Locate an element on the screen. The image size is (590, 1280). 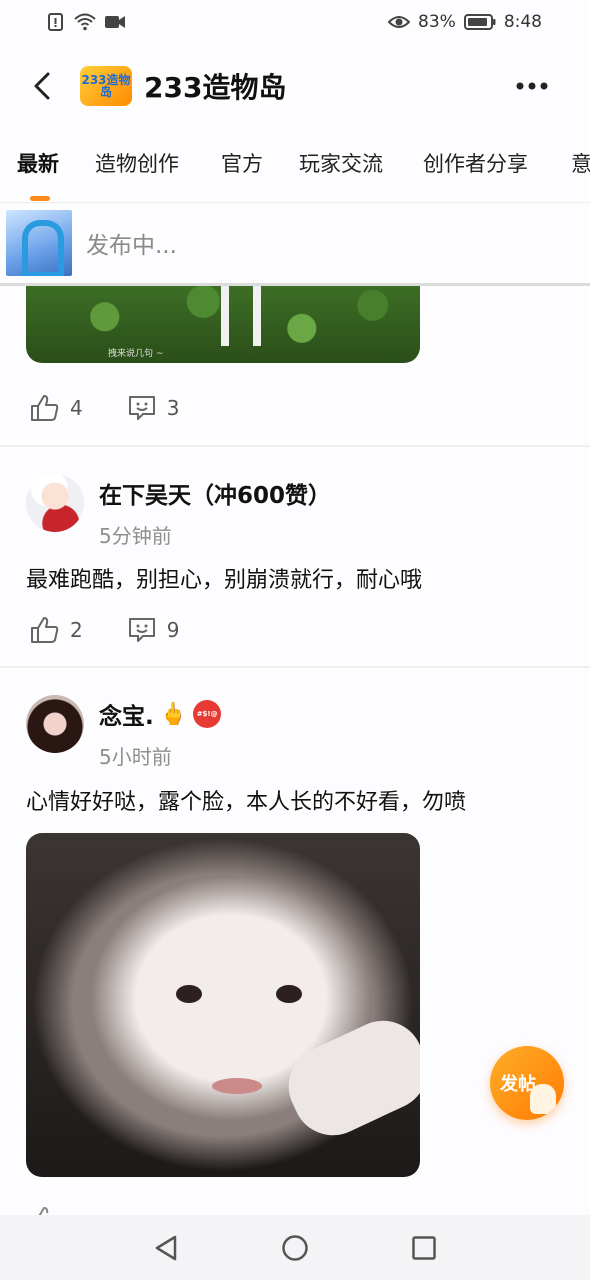
app-logo-text: 233造物岛 is located at coordinates (106, 86).